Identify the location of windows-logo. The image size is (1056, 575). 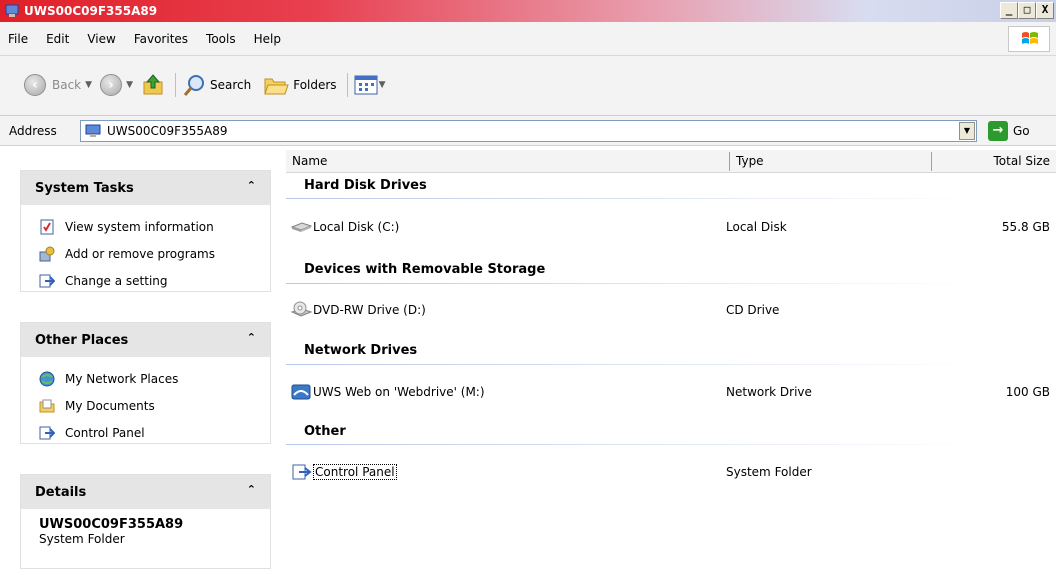
(1029, 39).